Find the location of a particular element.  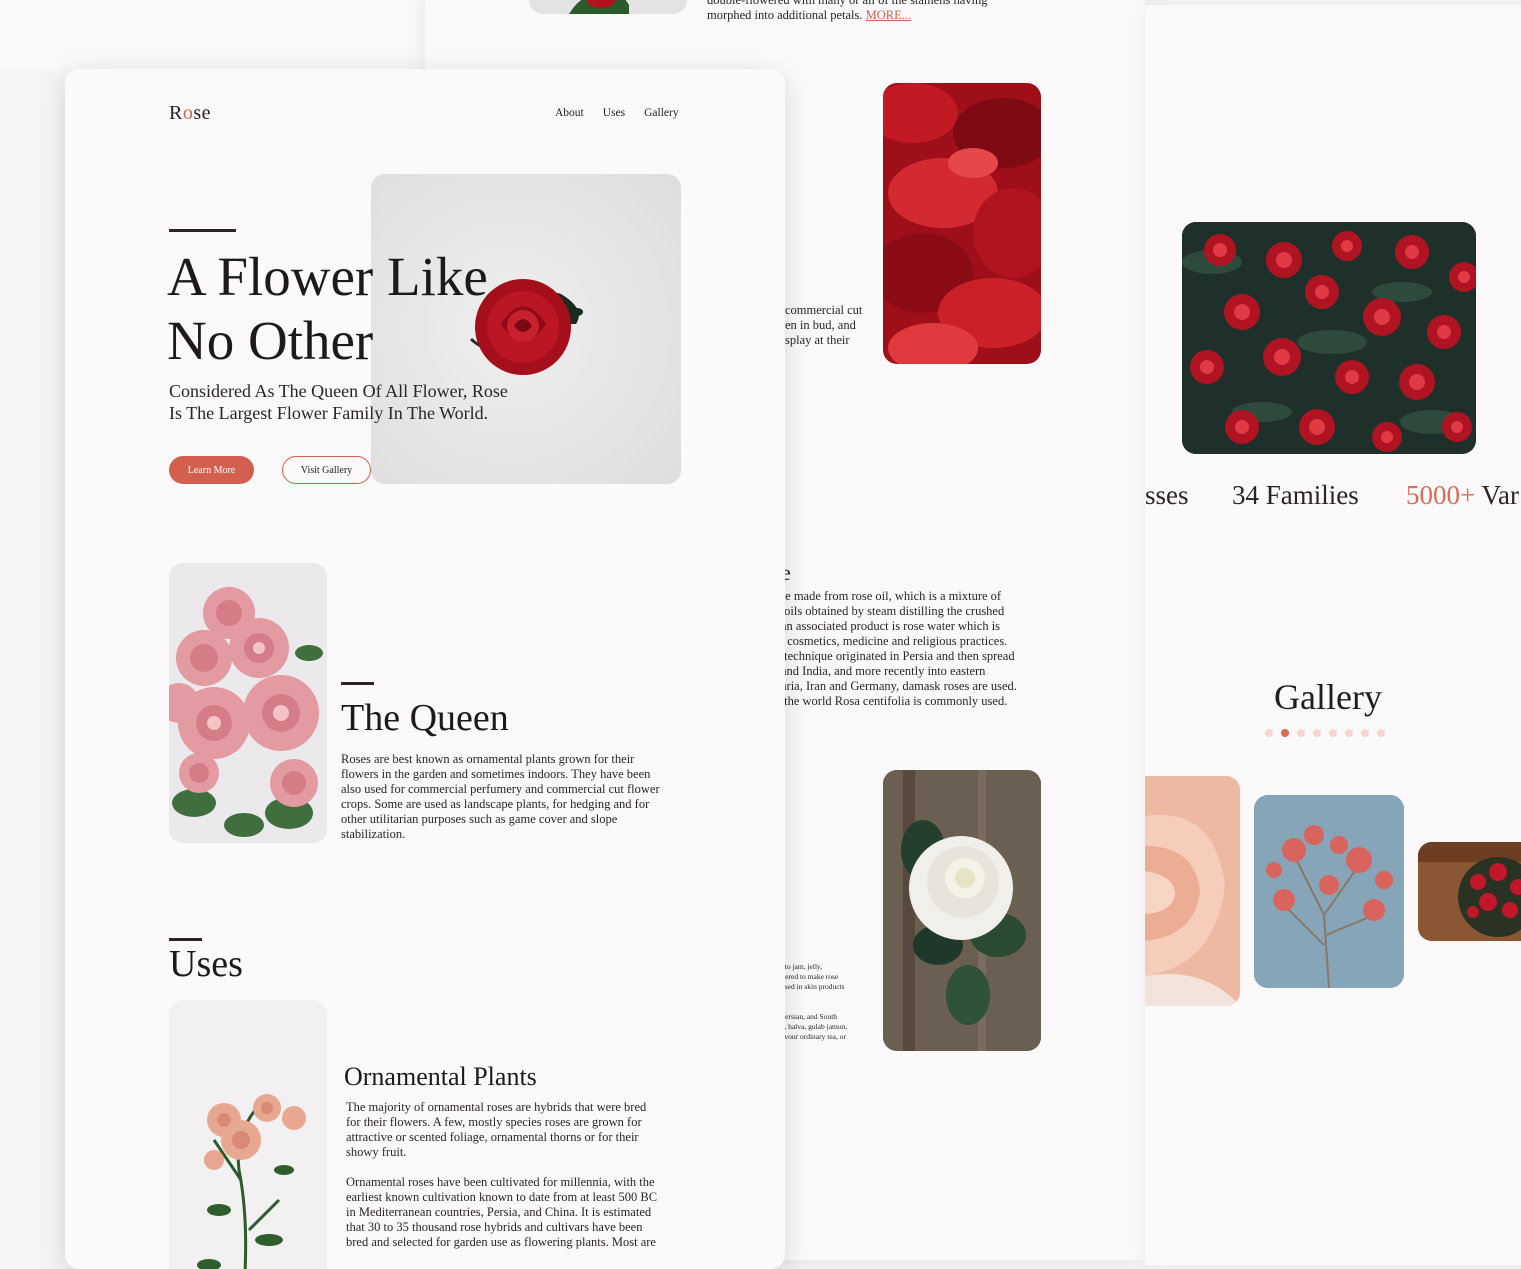

gallery-pink-flowers-image is located at coordinates (1329, 891).